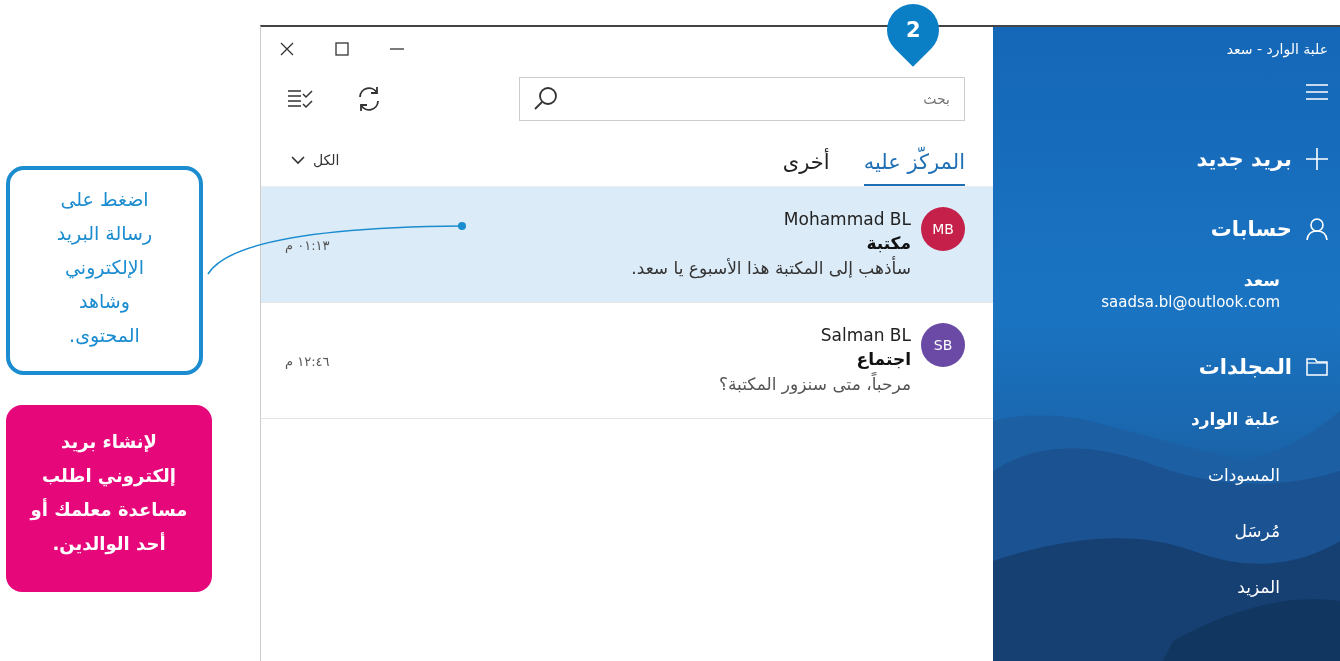 This screenshot has width=1340, height=661. What do you see at coordinates (1317, 92) in the screenshot?
I see `menu-icon` at bounding box center [1317, 92].